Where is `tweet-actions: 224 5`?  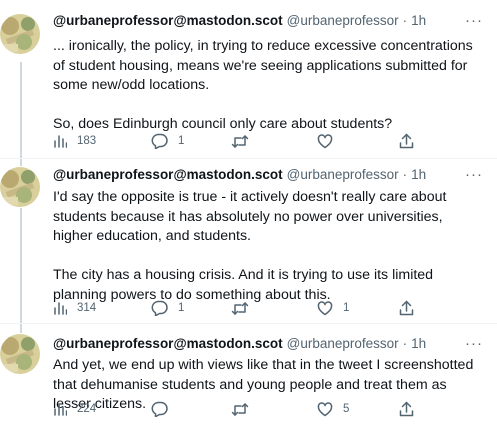
tweet-actions: 224 5 is located at coordinates (263, 409).